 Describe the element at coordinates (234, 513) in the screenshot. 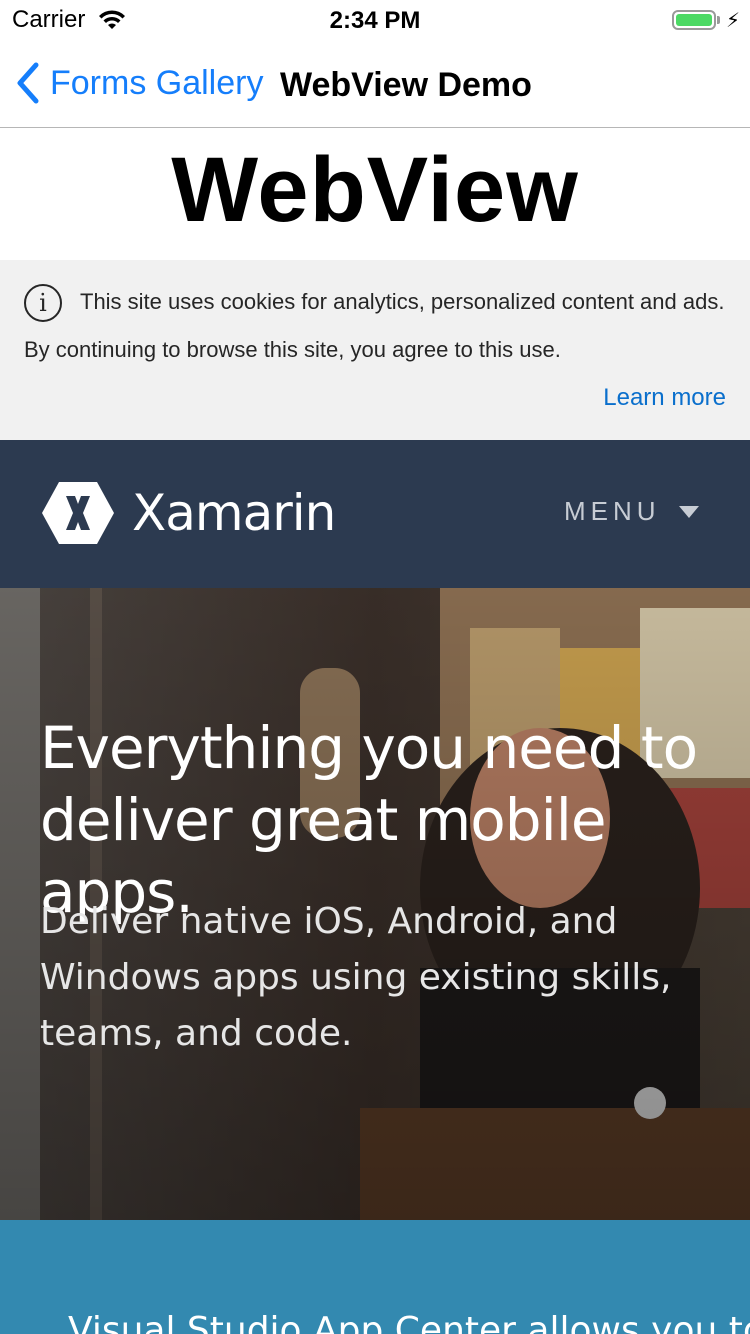

I see `brand-name: Xamarin` at that location.